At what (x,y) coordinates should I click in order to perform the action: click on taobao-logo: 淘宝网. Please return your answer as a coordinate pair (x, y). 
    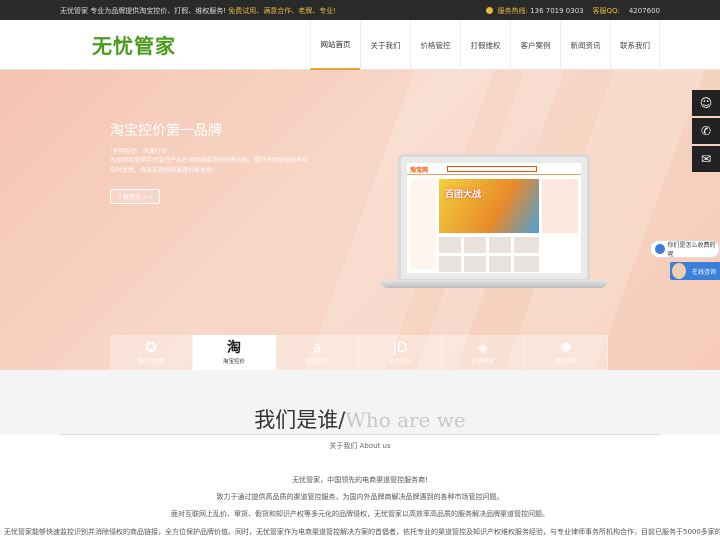
    Looking at the image, I should click on (419, 170).